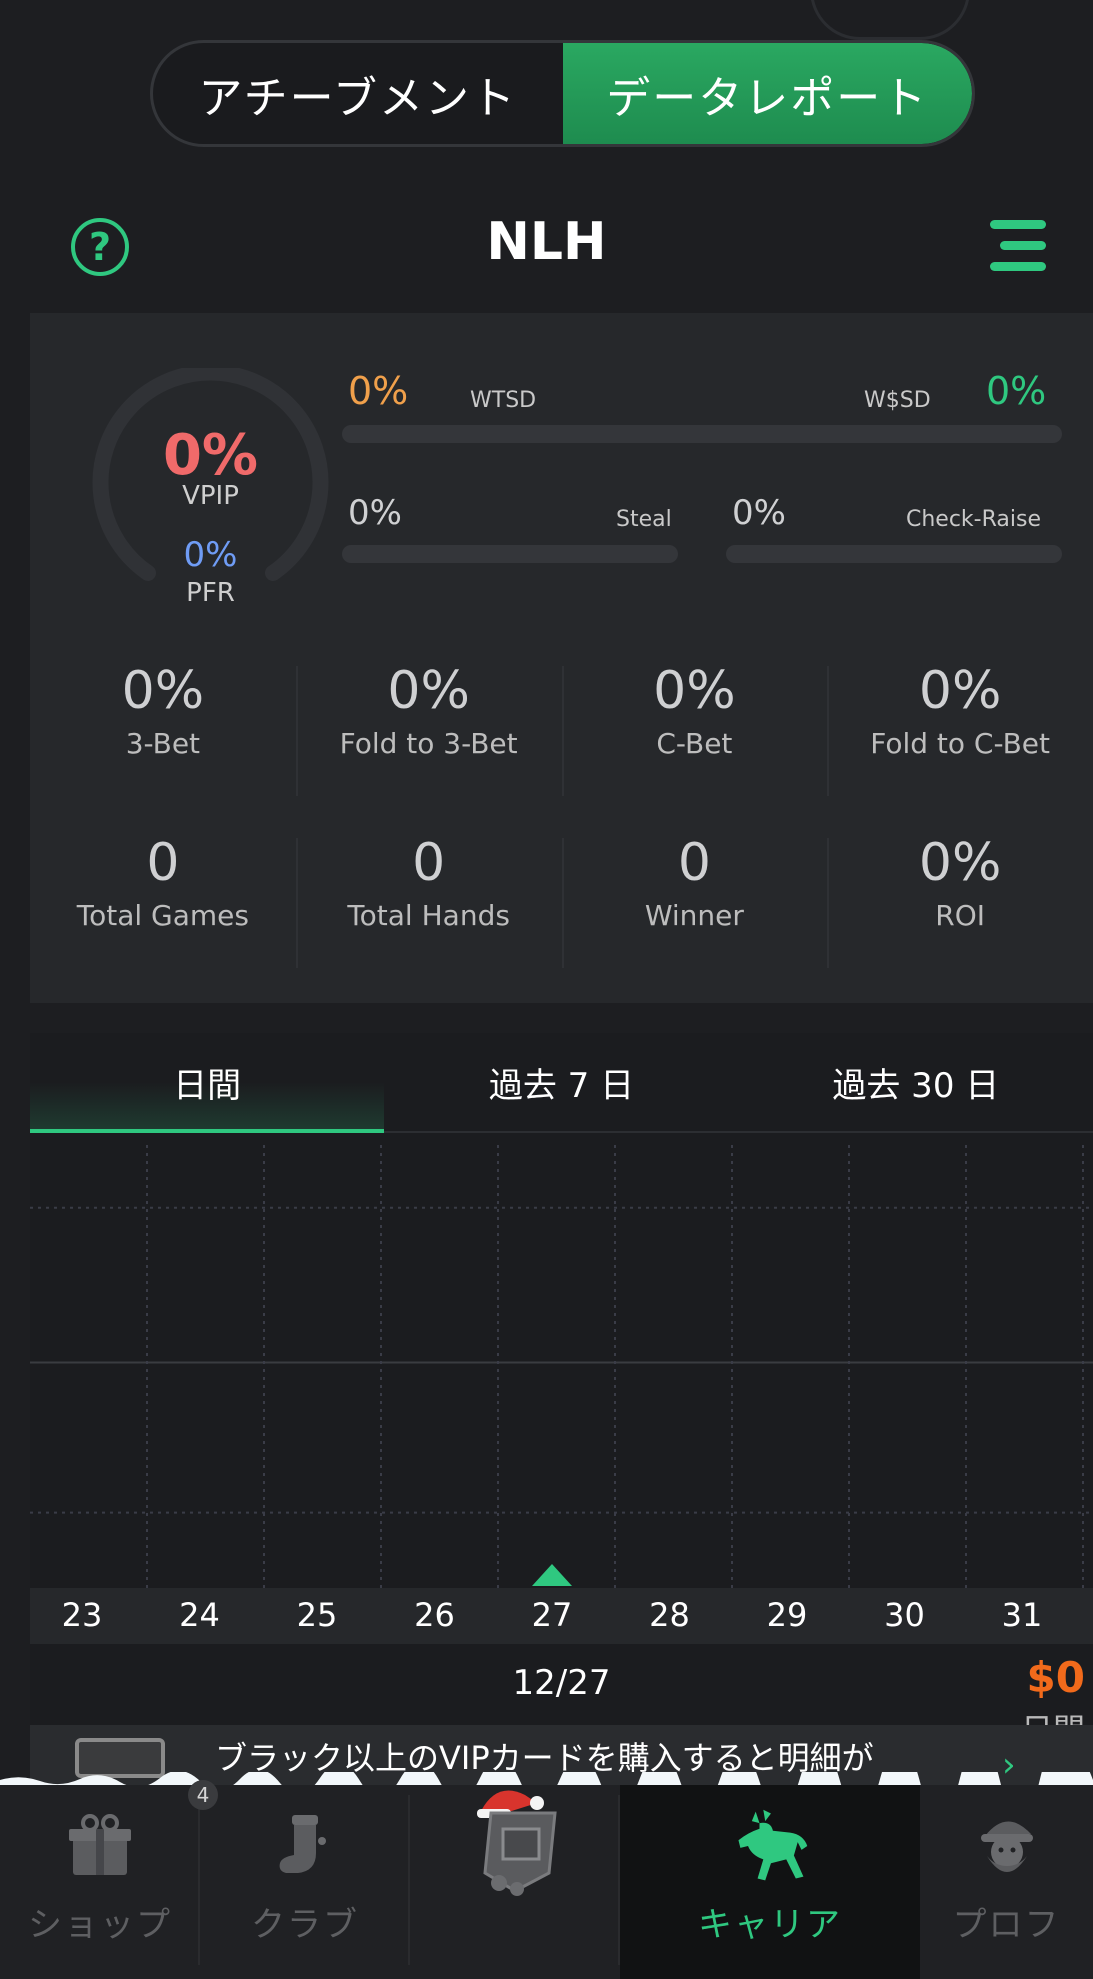  Describe the element at coordinates (897, 400) in the screenshot. I see `wssd-label: W$SD` at that location.